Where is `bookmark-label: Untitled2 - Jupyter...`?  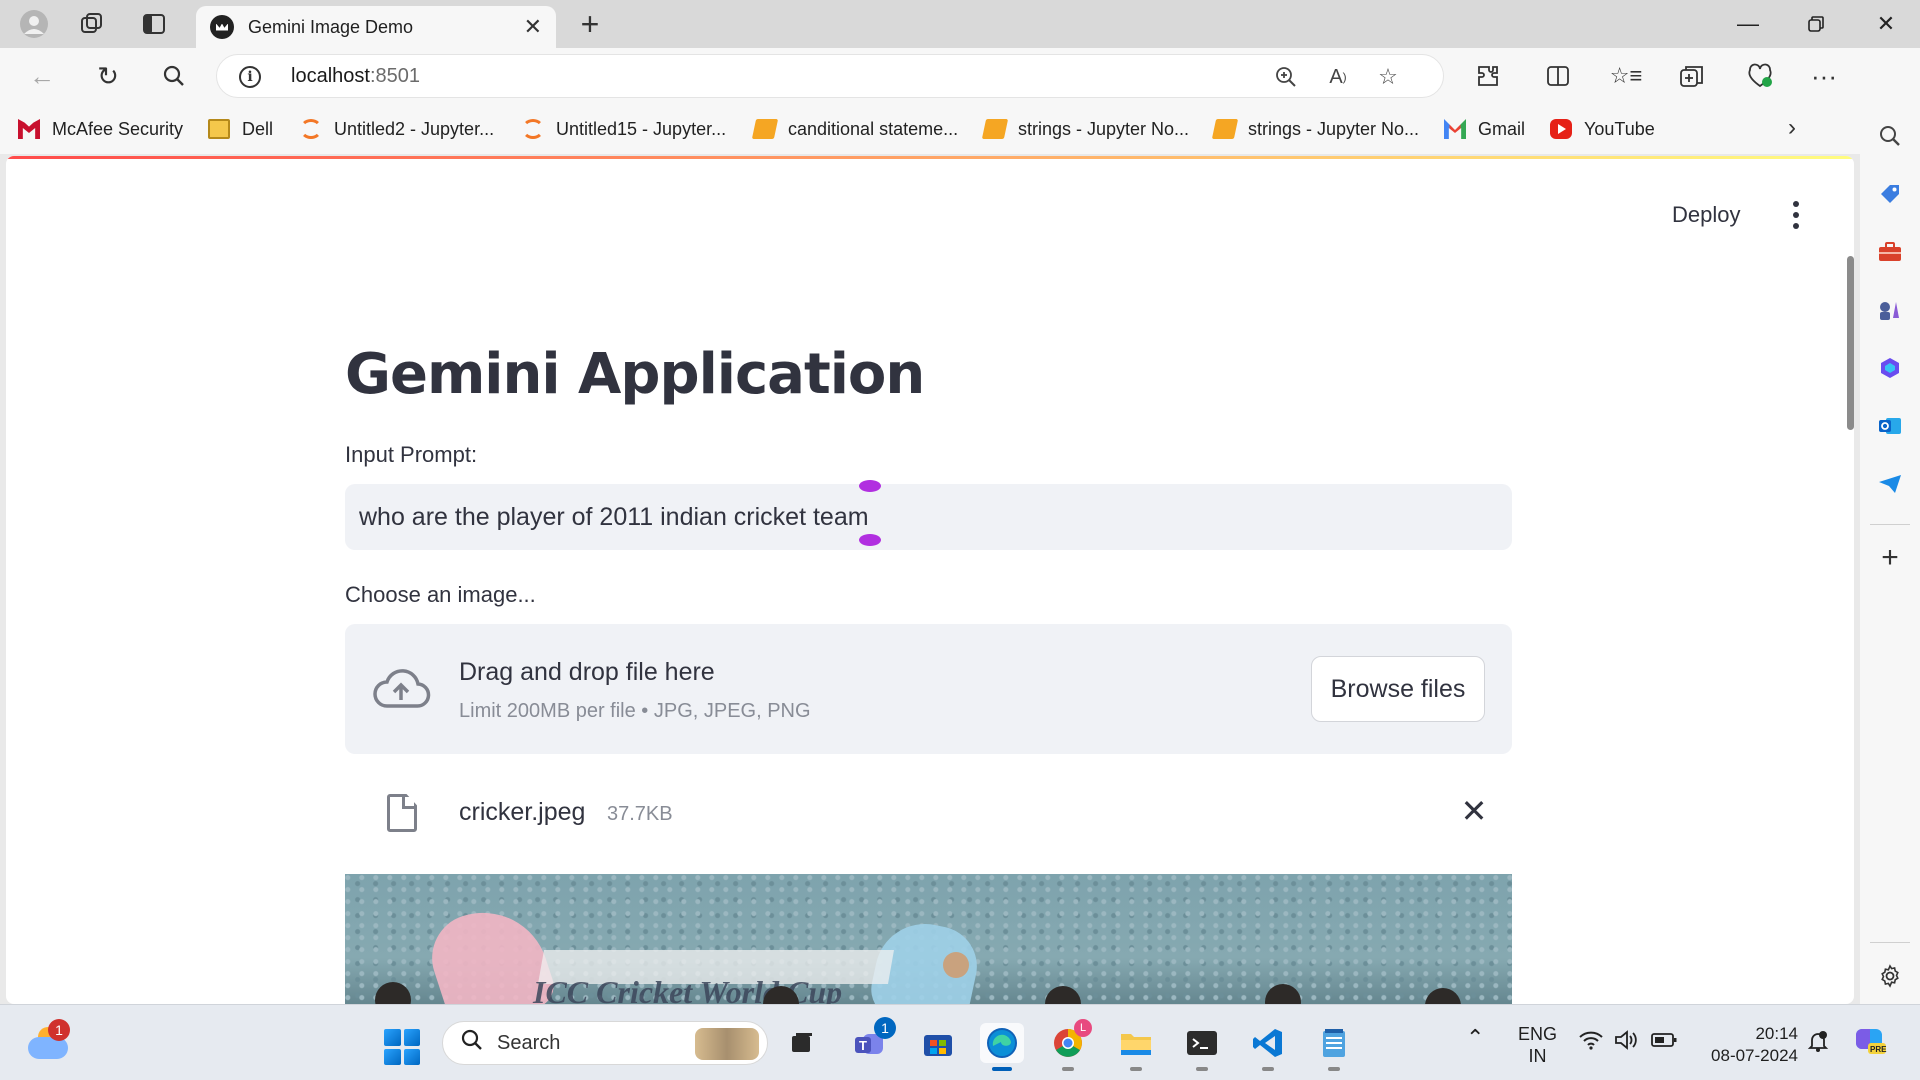 bookmark-label: Untitled2 - Jupyter... is located at coordinates (414, 128).